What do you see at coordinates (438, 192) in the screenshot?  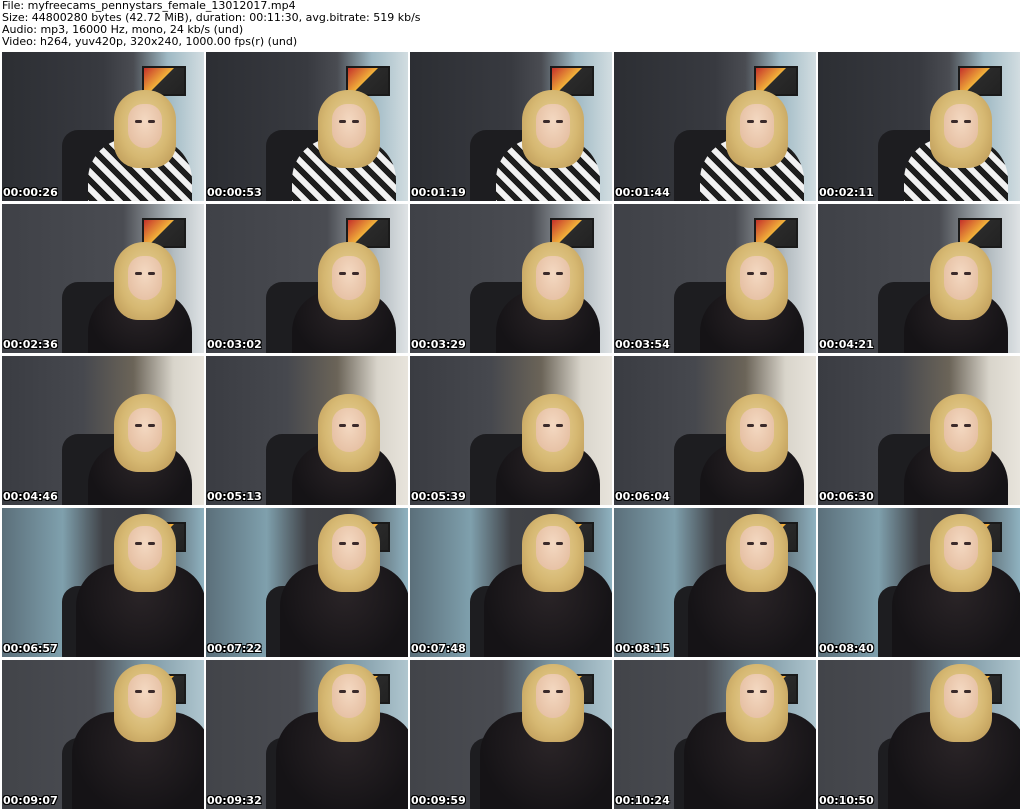 I see `thumbnail-timestamp: 00:01:19` at bounding box center [438, 192].